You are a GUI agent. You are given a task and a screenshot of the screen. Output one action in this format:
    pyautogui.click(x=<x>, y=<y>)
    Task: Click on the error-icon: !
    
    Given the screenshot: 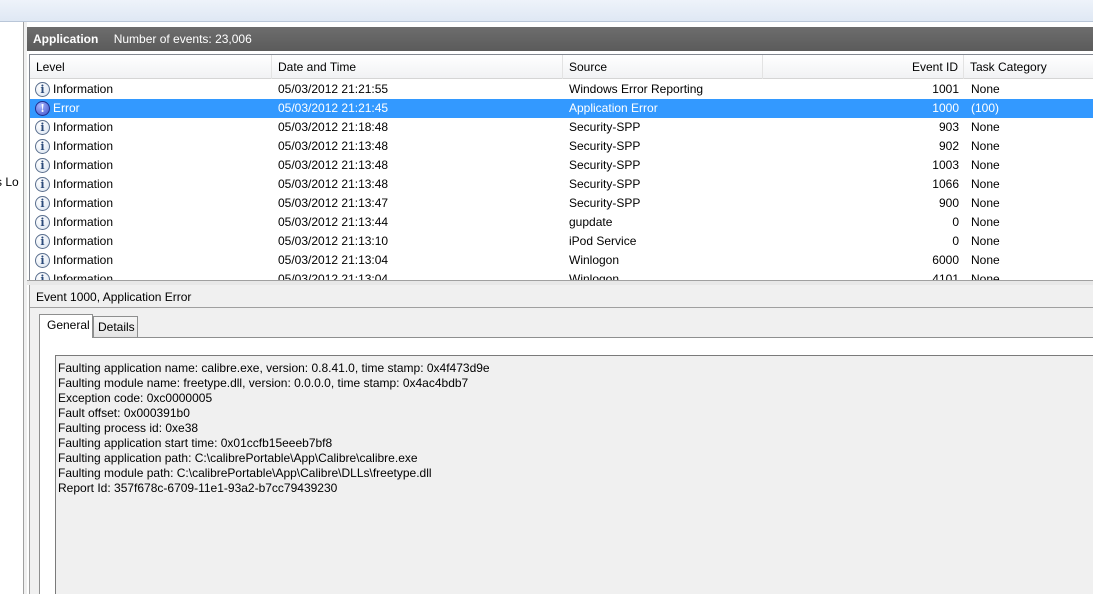 What is the action you would take?
    pyautogui.click(x=42, y=108)
    